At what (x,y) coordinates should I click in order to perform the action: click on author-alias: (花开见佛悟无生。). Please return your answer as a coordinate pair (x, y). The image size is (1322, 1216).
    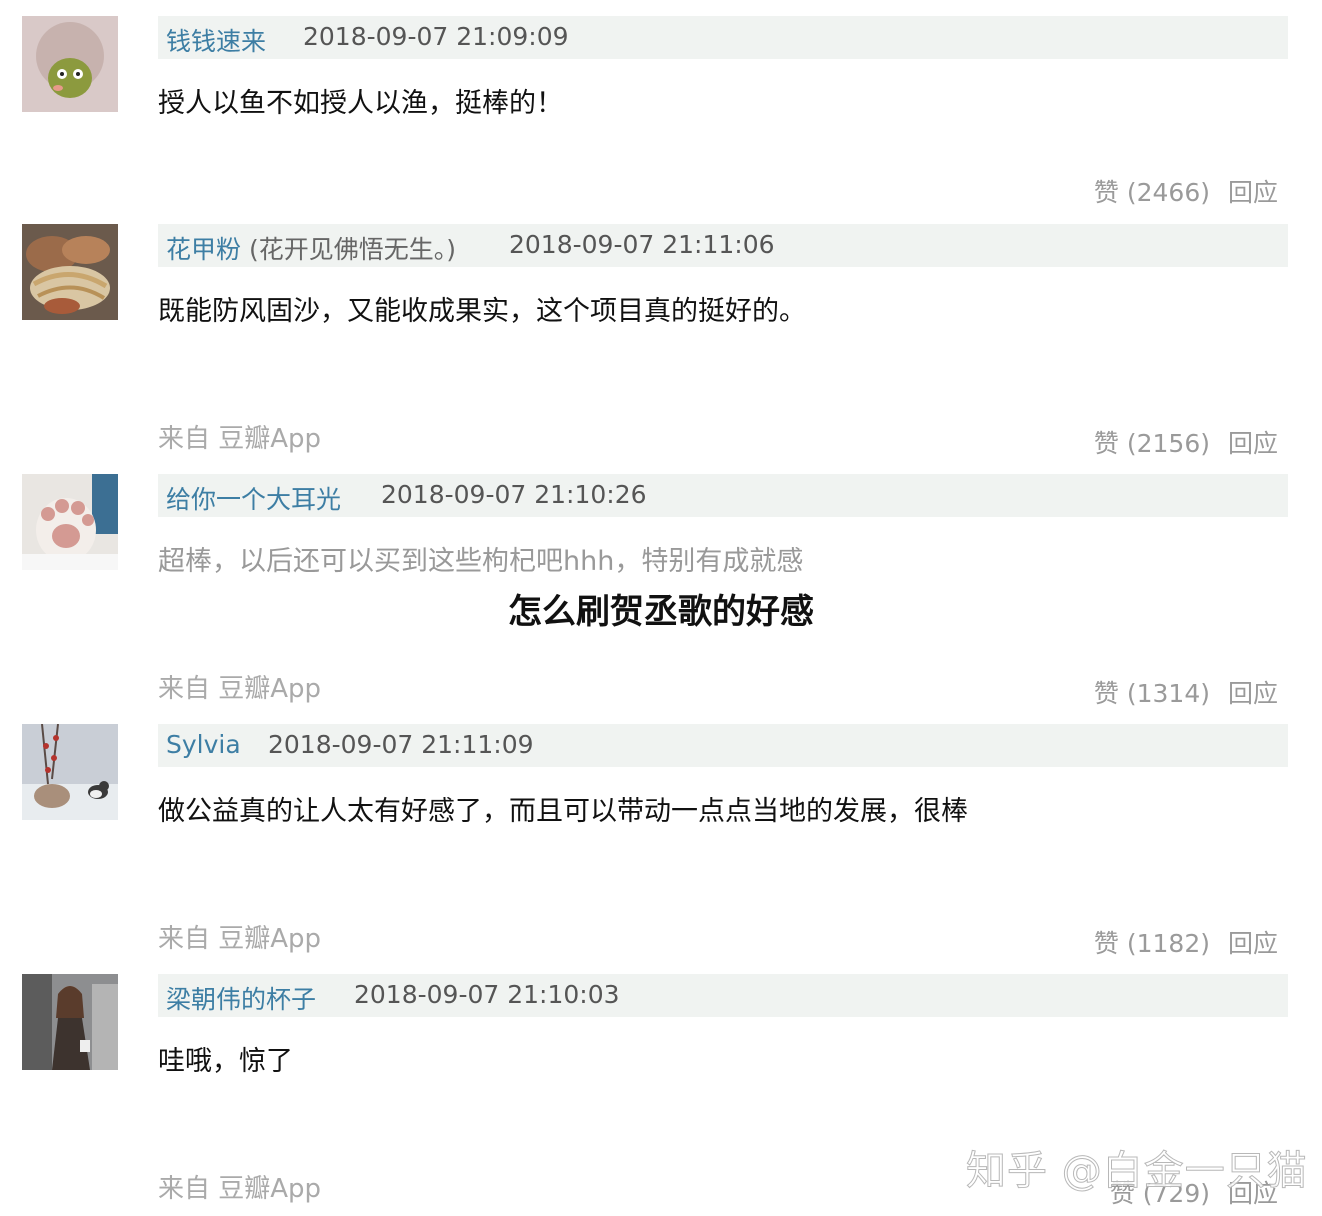
    Looking at the image, I should click on (352, 249).